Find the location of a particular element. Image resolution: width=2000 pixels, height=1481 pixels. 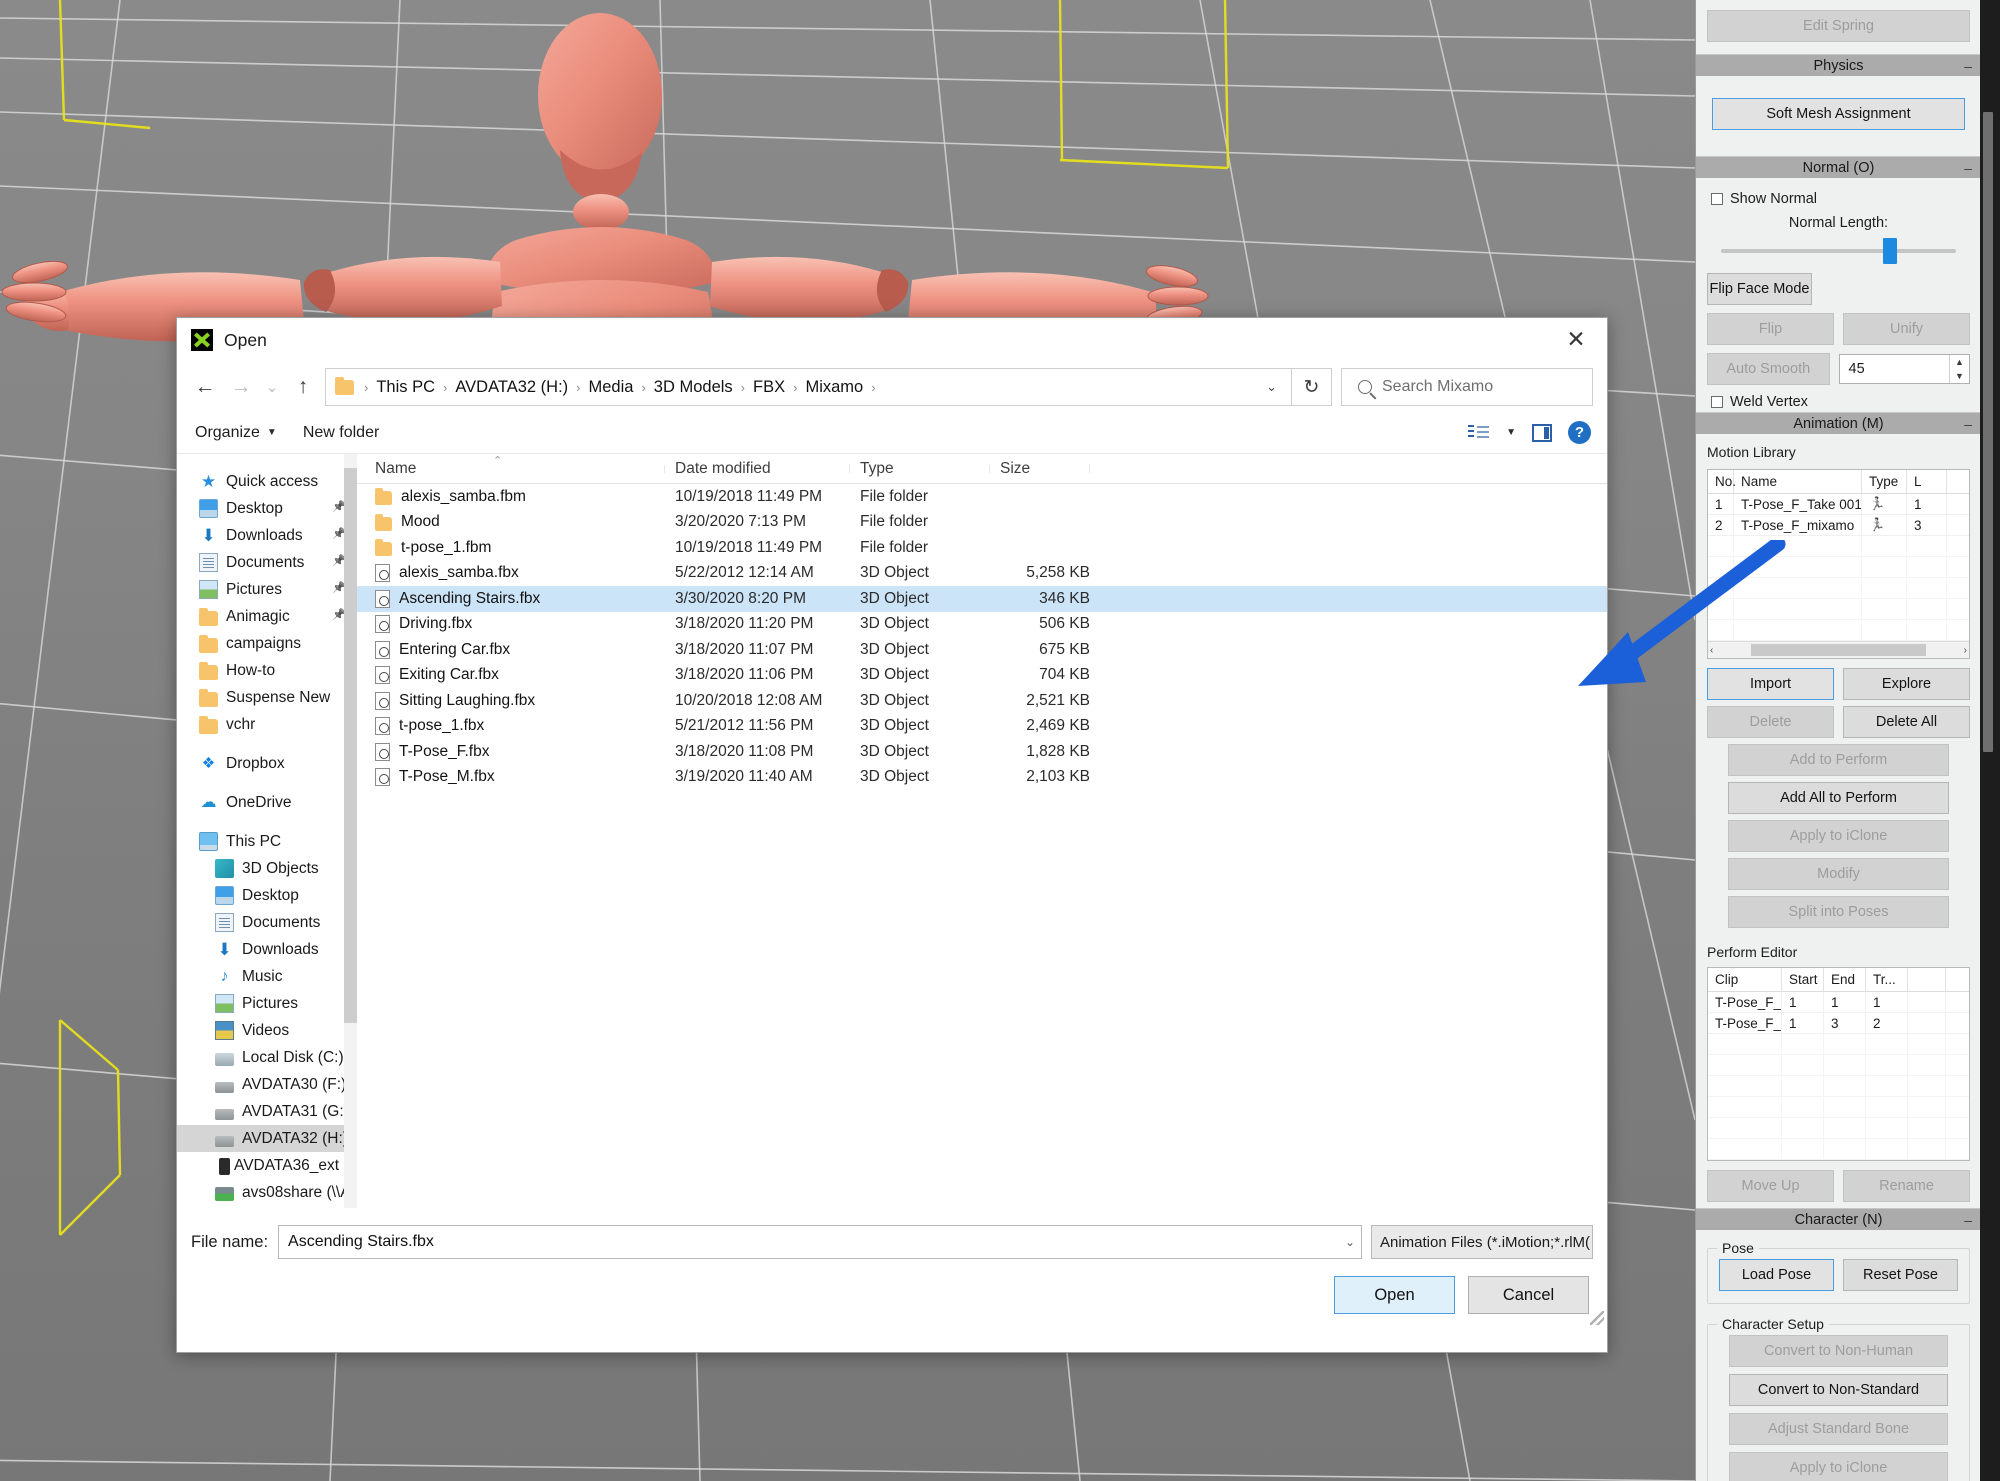

spinner-down-icon: ▼ is located at coordinates (1959, 376).